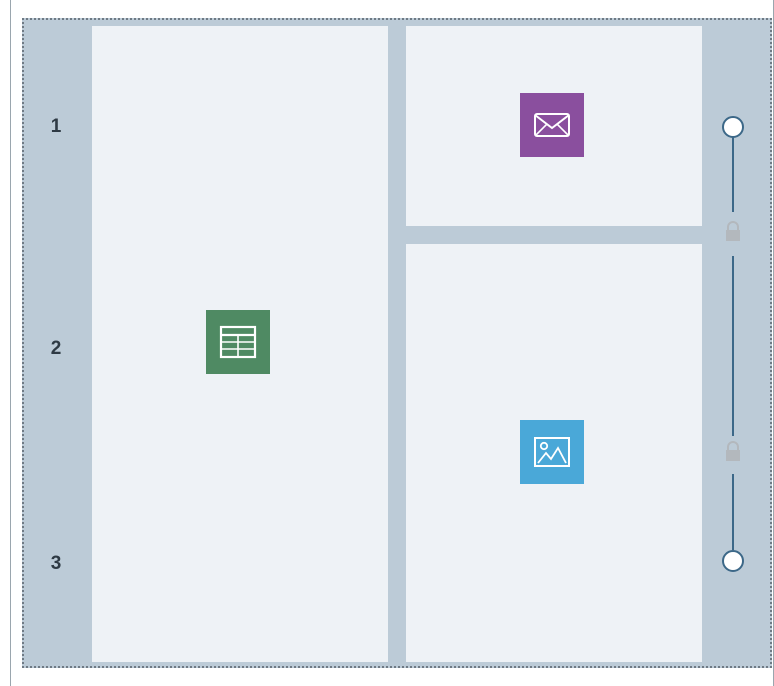 The image size is (774, 686). I want to click on table-icon, so click(238, 342).